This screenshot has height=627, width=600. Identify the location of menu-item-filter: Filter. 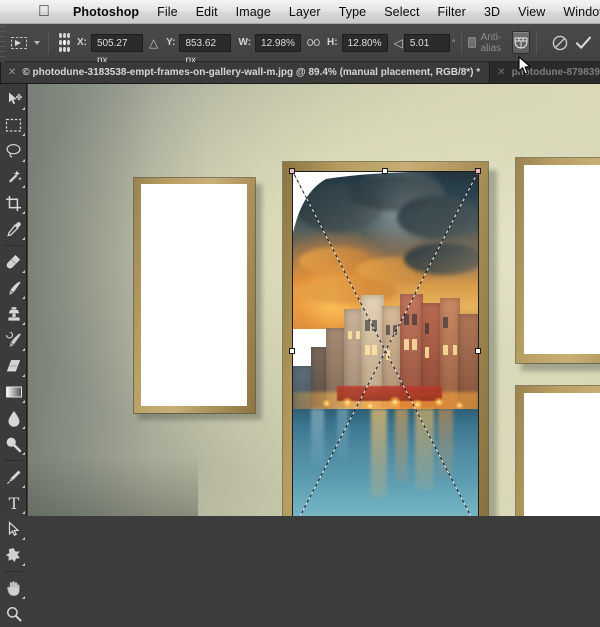
(452, 12).